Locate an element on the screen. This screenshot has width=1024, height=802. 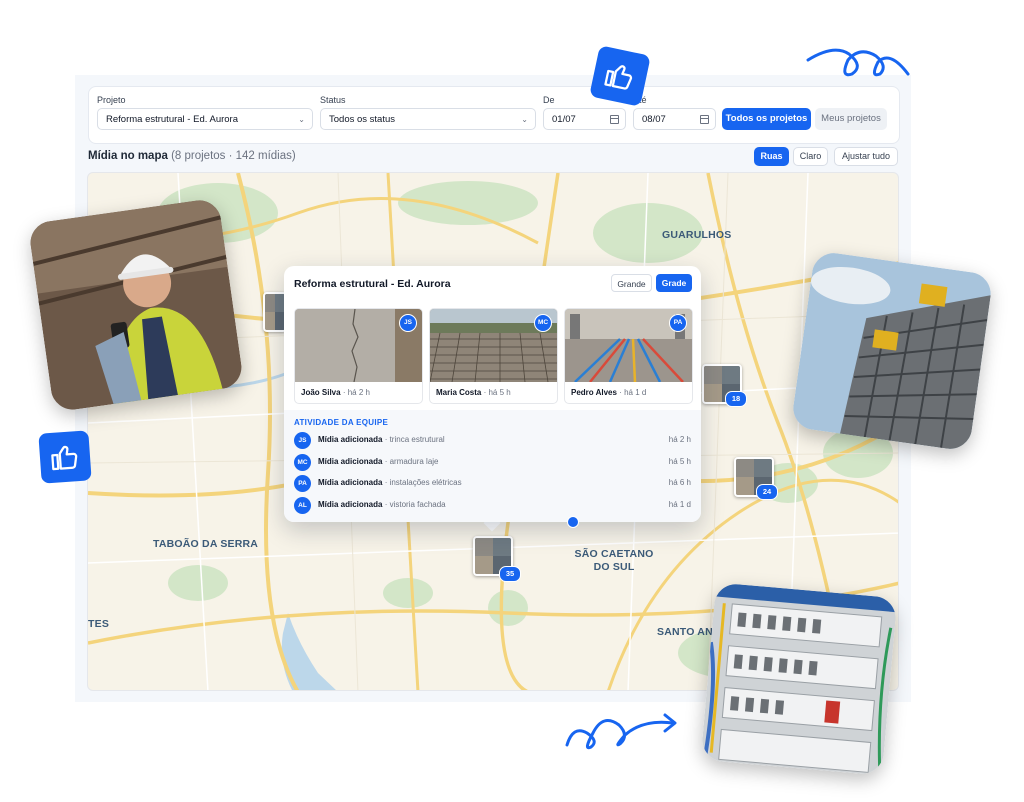
squiggle-decoration is located at coordinates (858, 62).